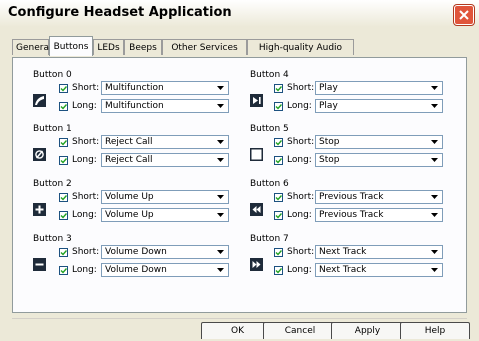  What do you see at coordinates (435, 330) in the screenshot?
I see `help-button: Help` at bounding box center [435, 330].